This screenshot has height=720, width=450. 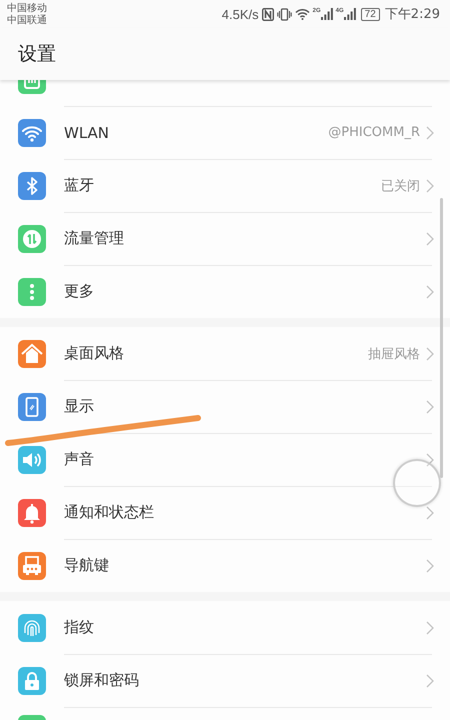 I want to click on item-label: 蓝牙, so click(x=79, y=185).